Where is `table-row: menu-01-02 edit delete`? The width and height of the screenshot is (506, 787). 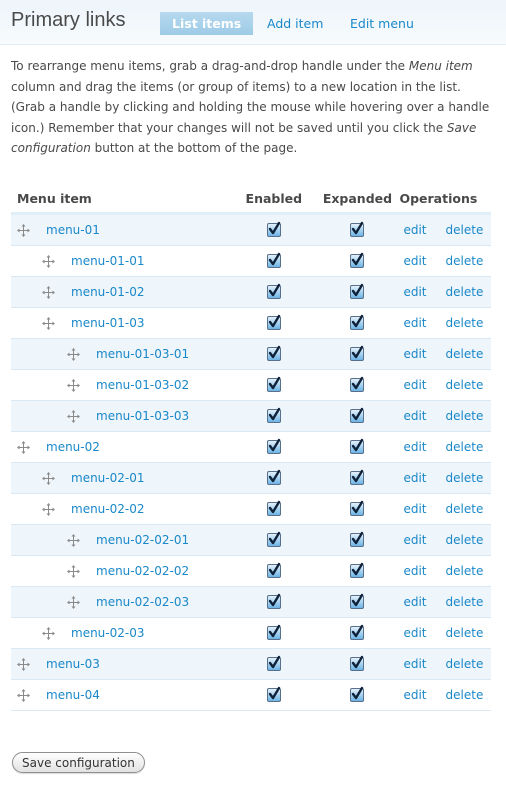
table-row: menu-01-02 edit delete is located at coordinates (251, 292).